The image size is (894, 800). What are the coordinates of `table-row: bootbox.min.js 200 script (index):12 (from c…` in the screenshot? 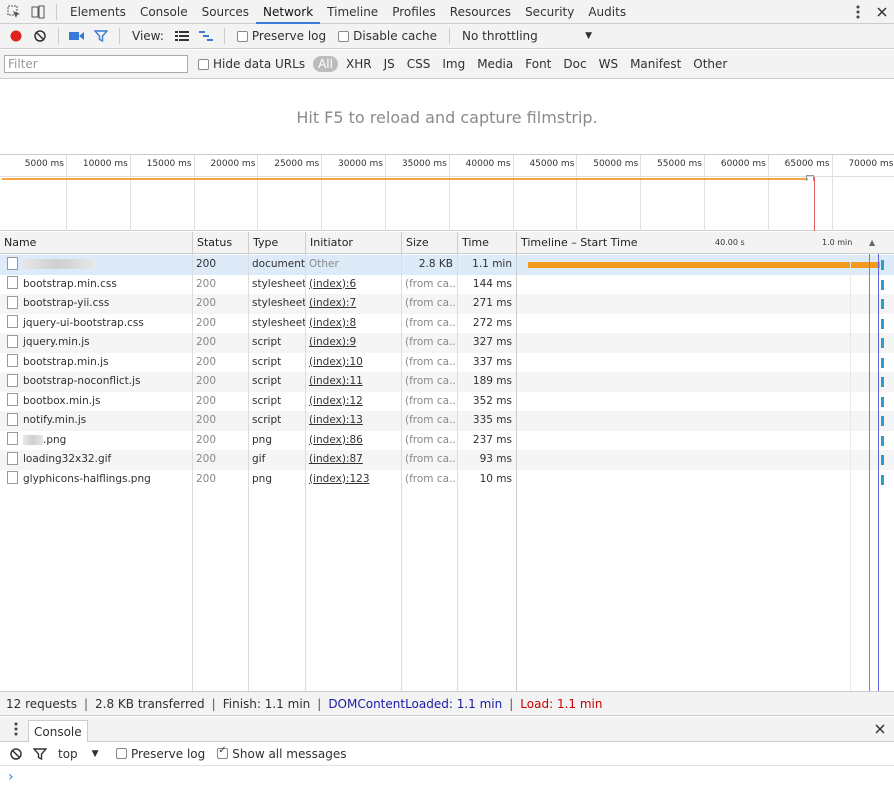 It's located at (447, 402).